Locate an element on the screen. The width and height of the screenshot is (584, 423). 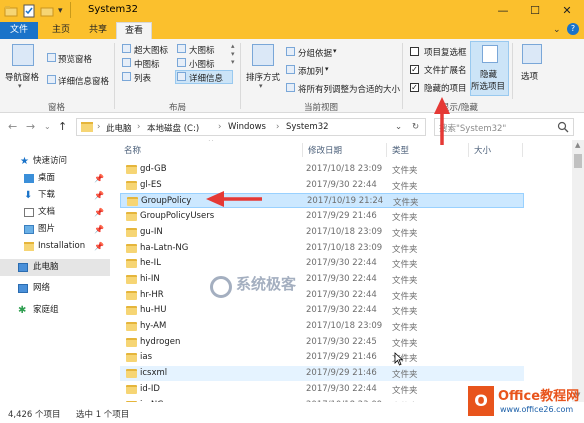
table-row: hr-HR 2017/9/30 22:44 文件夹 is located at coordinates (322, 295).